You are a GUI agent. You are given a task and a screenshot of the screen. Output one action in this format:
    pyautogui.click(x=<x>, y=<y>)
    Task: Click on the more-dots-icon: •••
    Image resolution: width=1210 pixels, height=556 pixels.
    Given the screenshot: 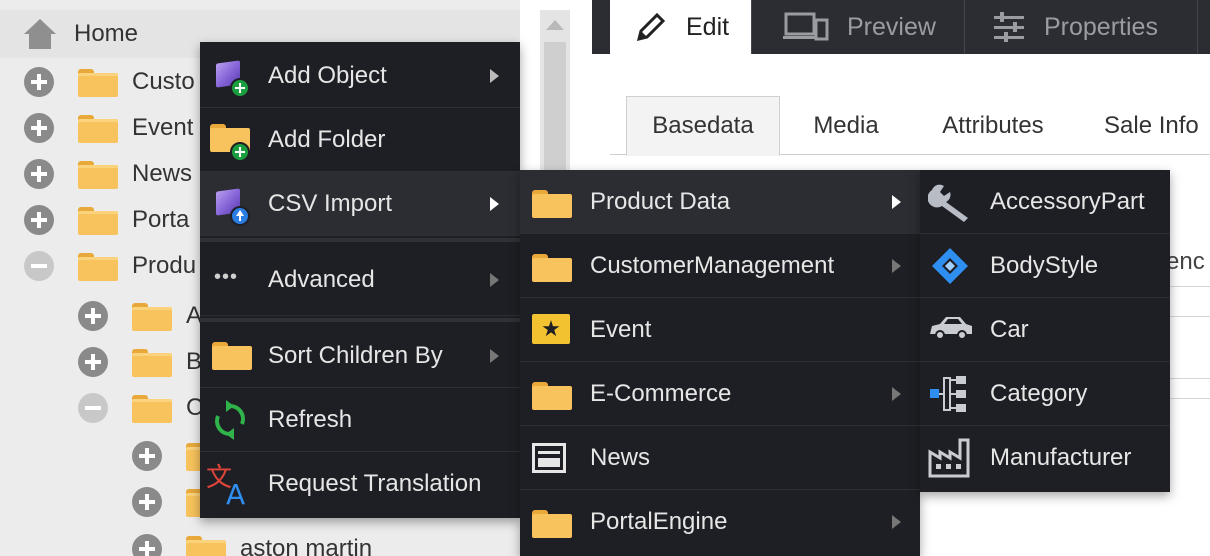 What is the action you would take?
    pyautogui.click(x=226, y=277)
    